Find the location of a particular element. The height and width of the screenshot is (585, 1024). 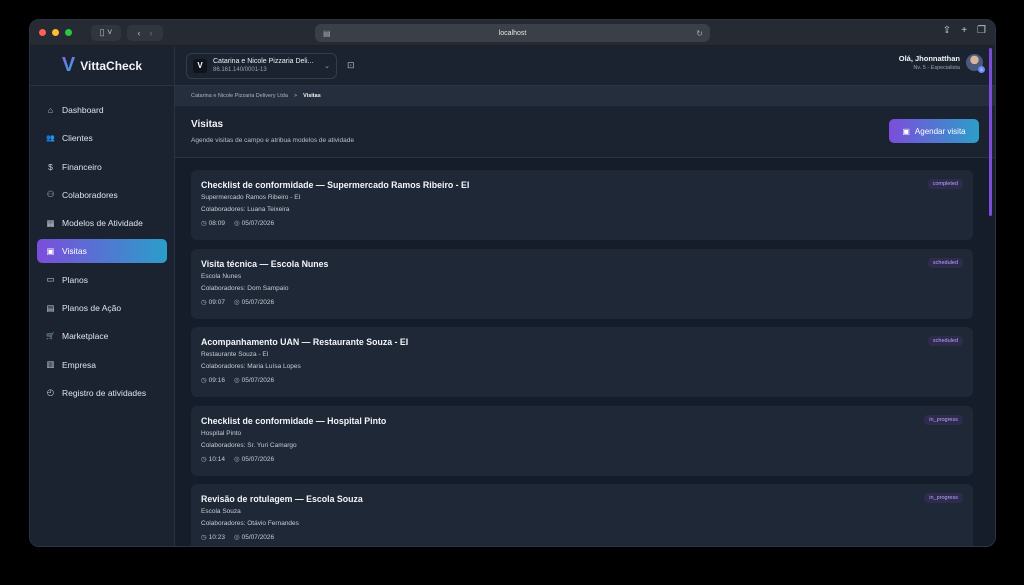

visit-client: Escola Nunes is located at coordinates (221, 276).